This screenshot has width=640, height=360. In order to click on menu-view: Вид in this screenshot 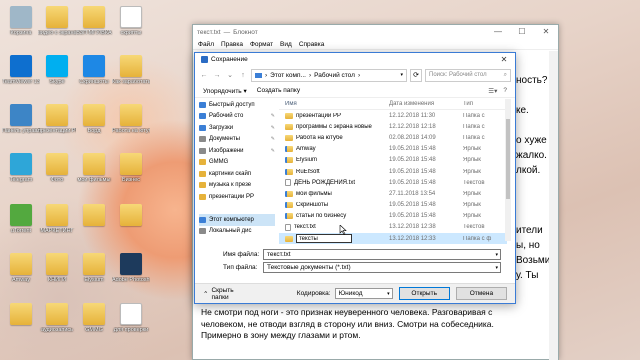, I will do `click(286, 44)`.